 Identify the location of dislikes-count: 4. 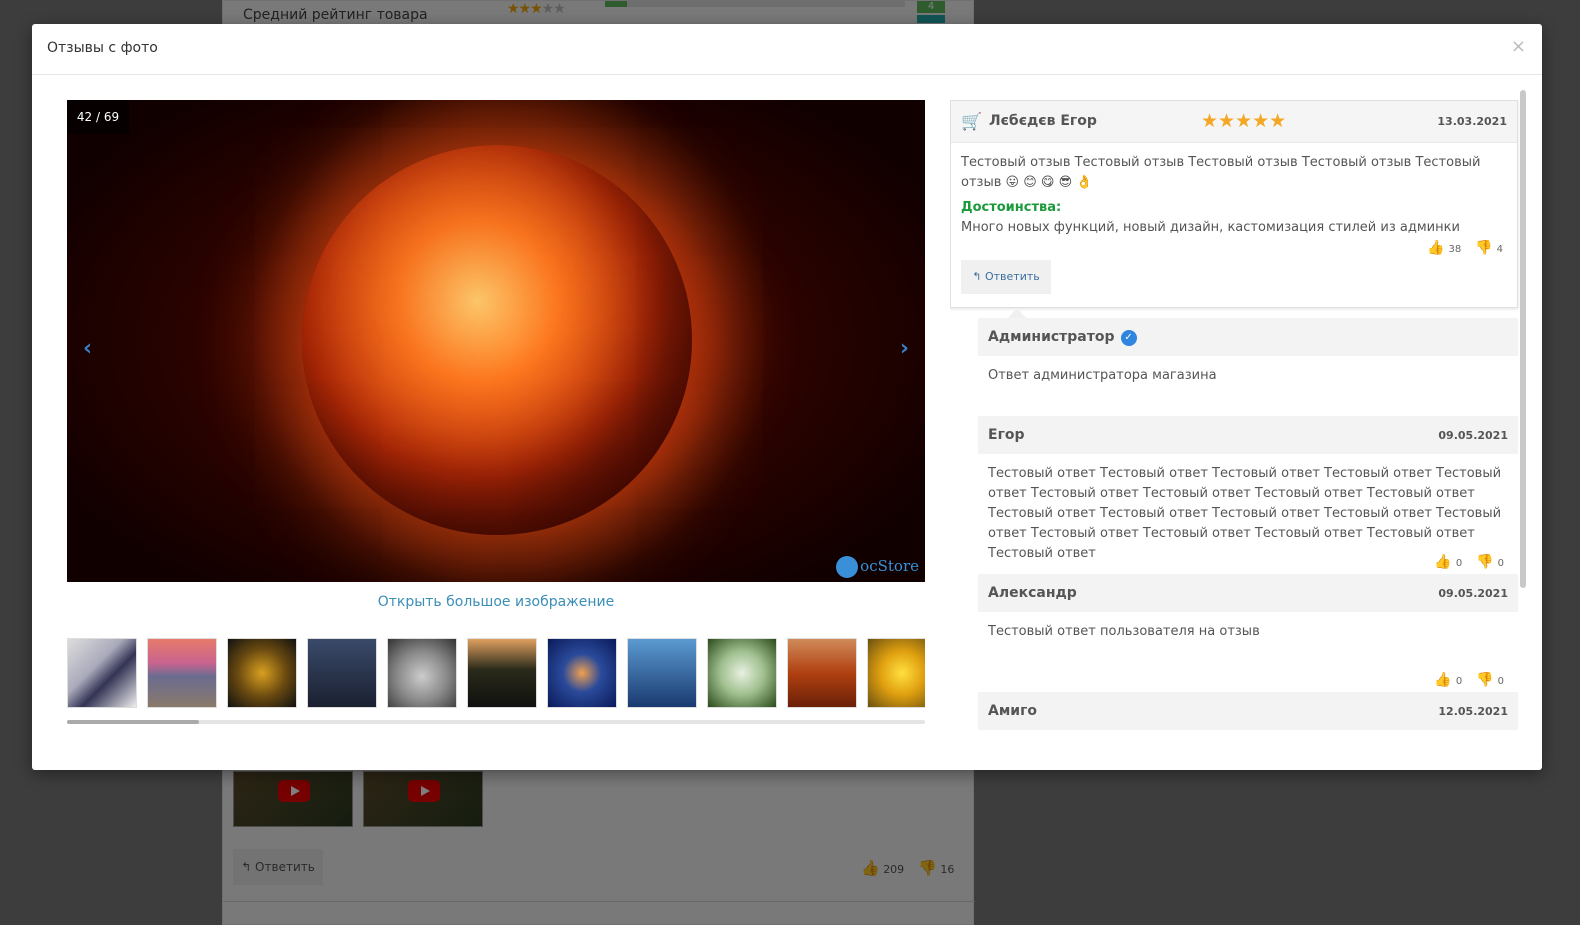
(1499, 249).